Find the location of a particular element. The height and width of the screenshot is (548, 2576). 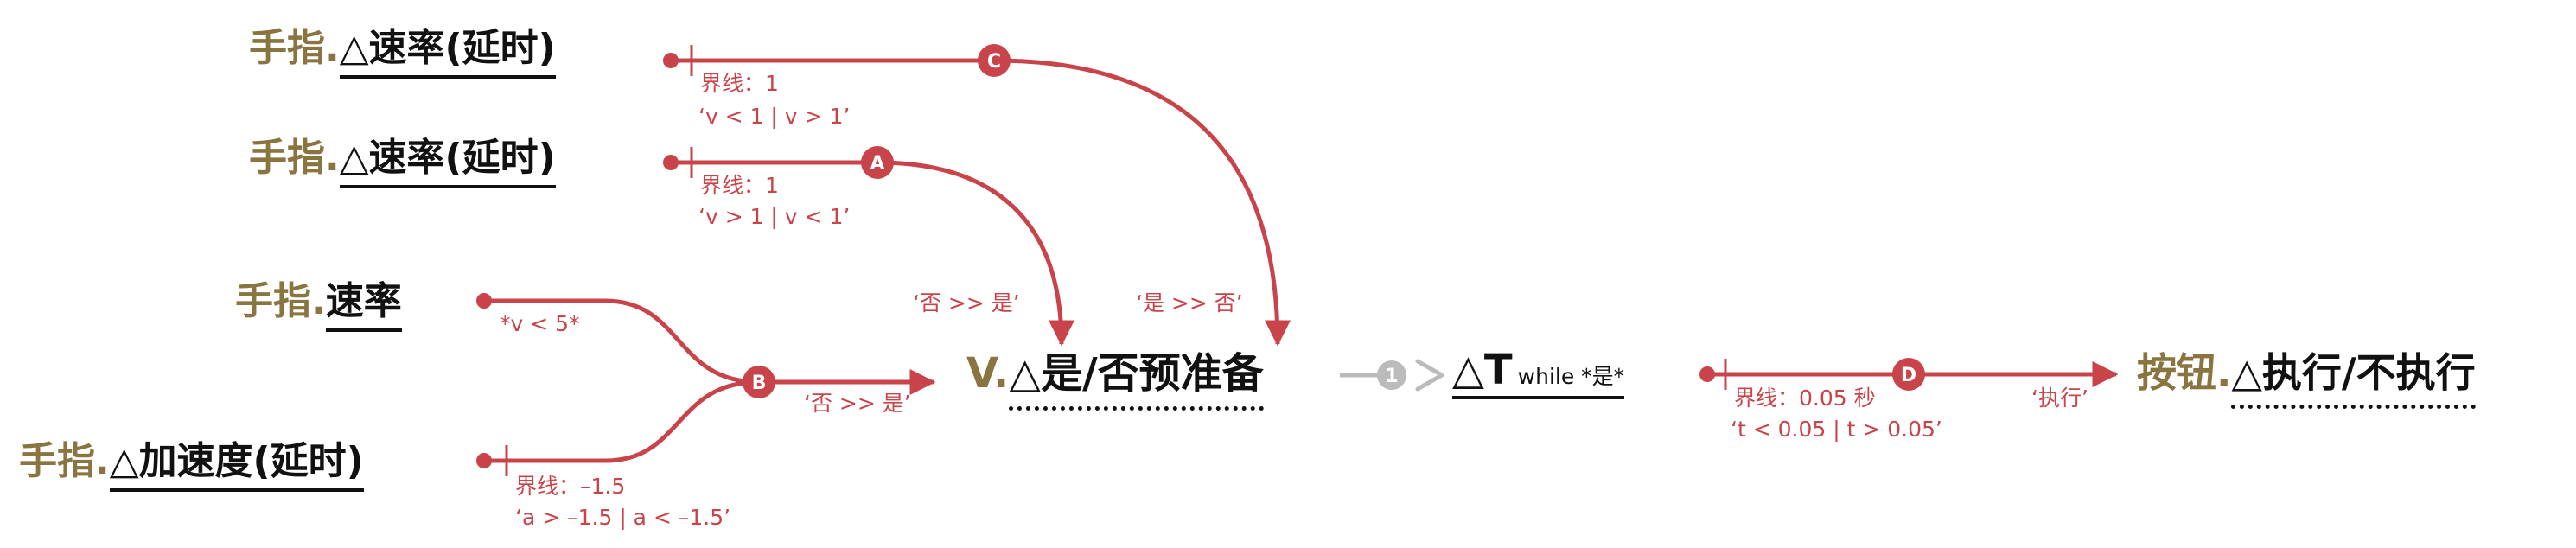

d-output-label: ‘执行’ is located at coordinates (2059, 398).